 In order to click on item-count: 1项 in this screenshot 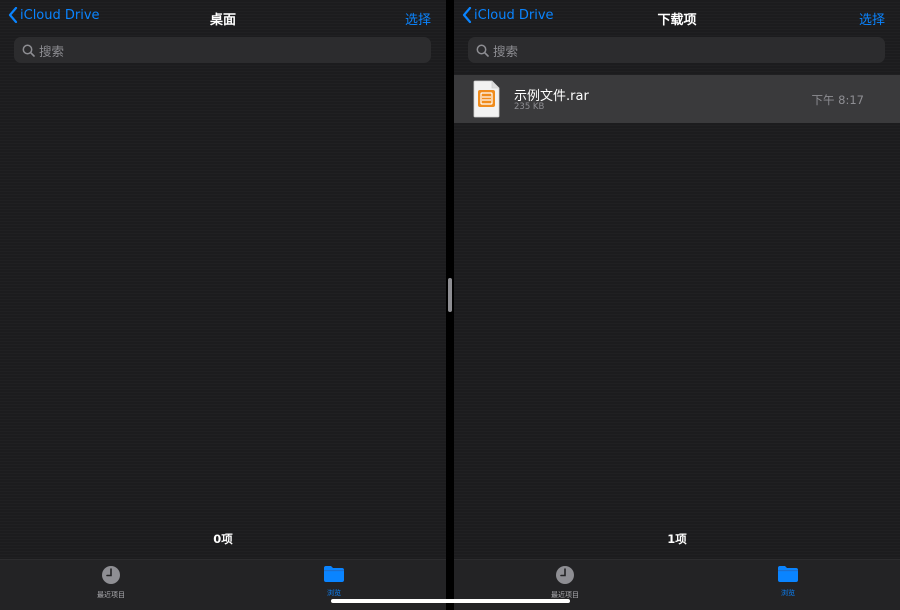, I will do `click(677, 539)`.